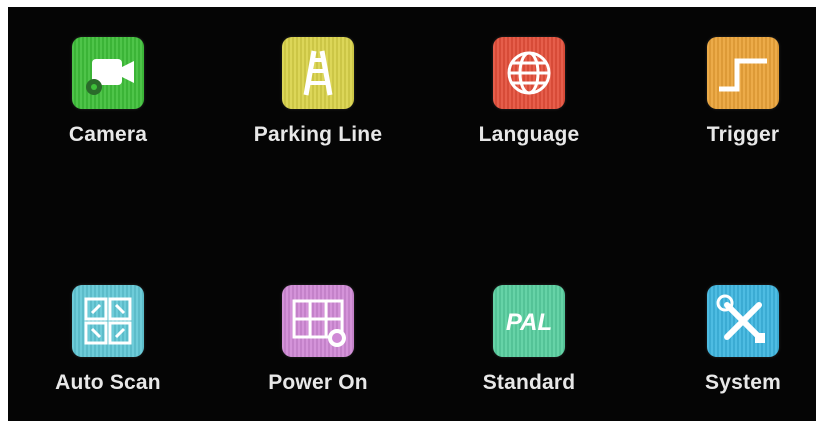 The image size is (818, 426). I want to click on menu-item-language: Language, so click(529, 112).